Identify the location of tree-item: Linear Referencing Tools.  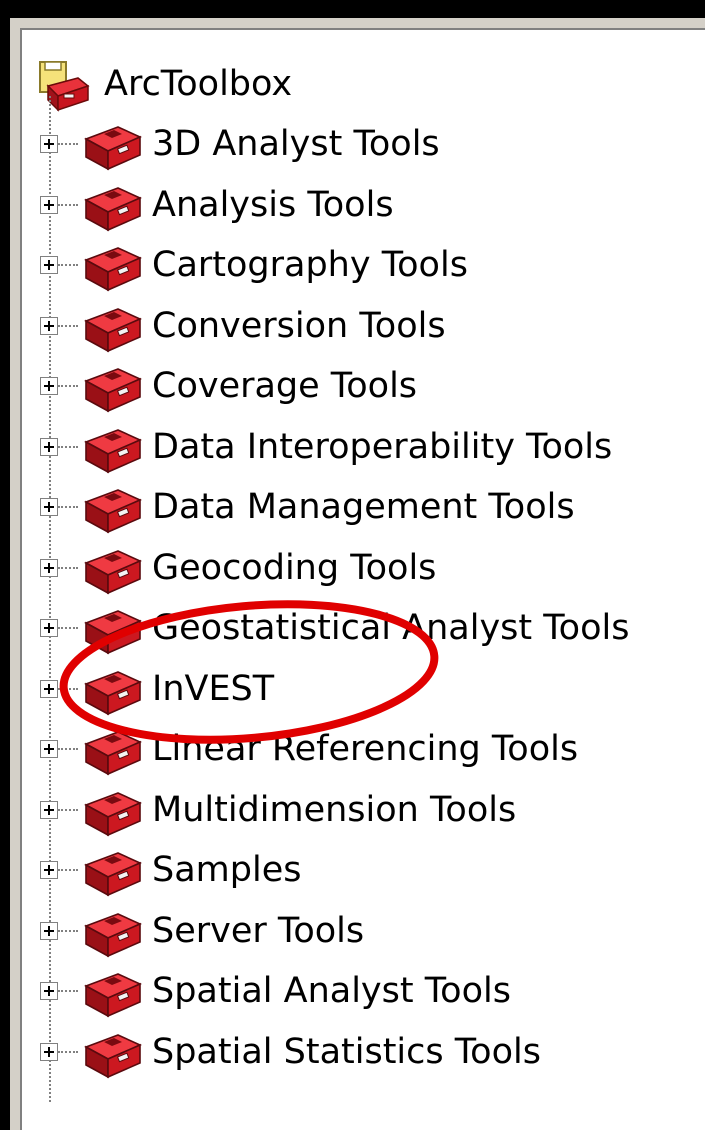
(309, 749).